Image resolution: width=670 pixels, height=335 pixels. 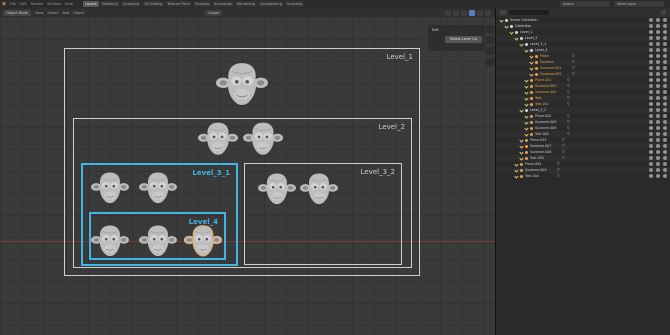 I want to click on suzanne-mesh-active, so click(x=203, y=241).